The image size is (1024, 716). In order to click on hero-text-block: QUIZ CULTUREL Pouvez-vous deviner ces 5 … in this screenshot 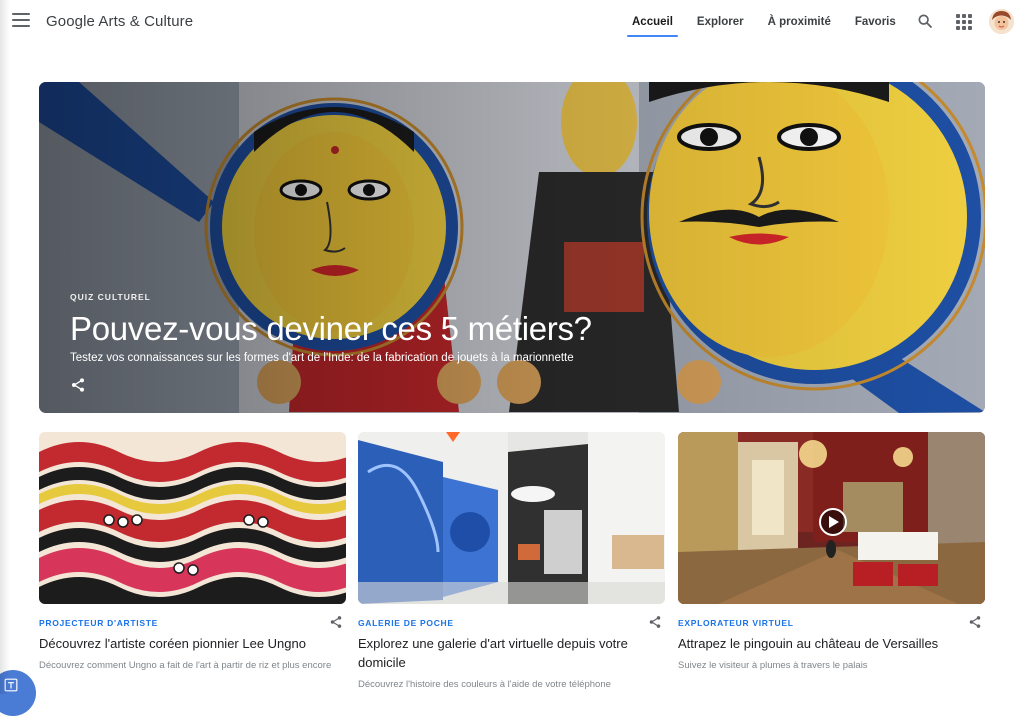, I will do `click(331, 328)`.